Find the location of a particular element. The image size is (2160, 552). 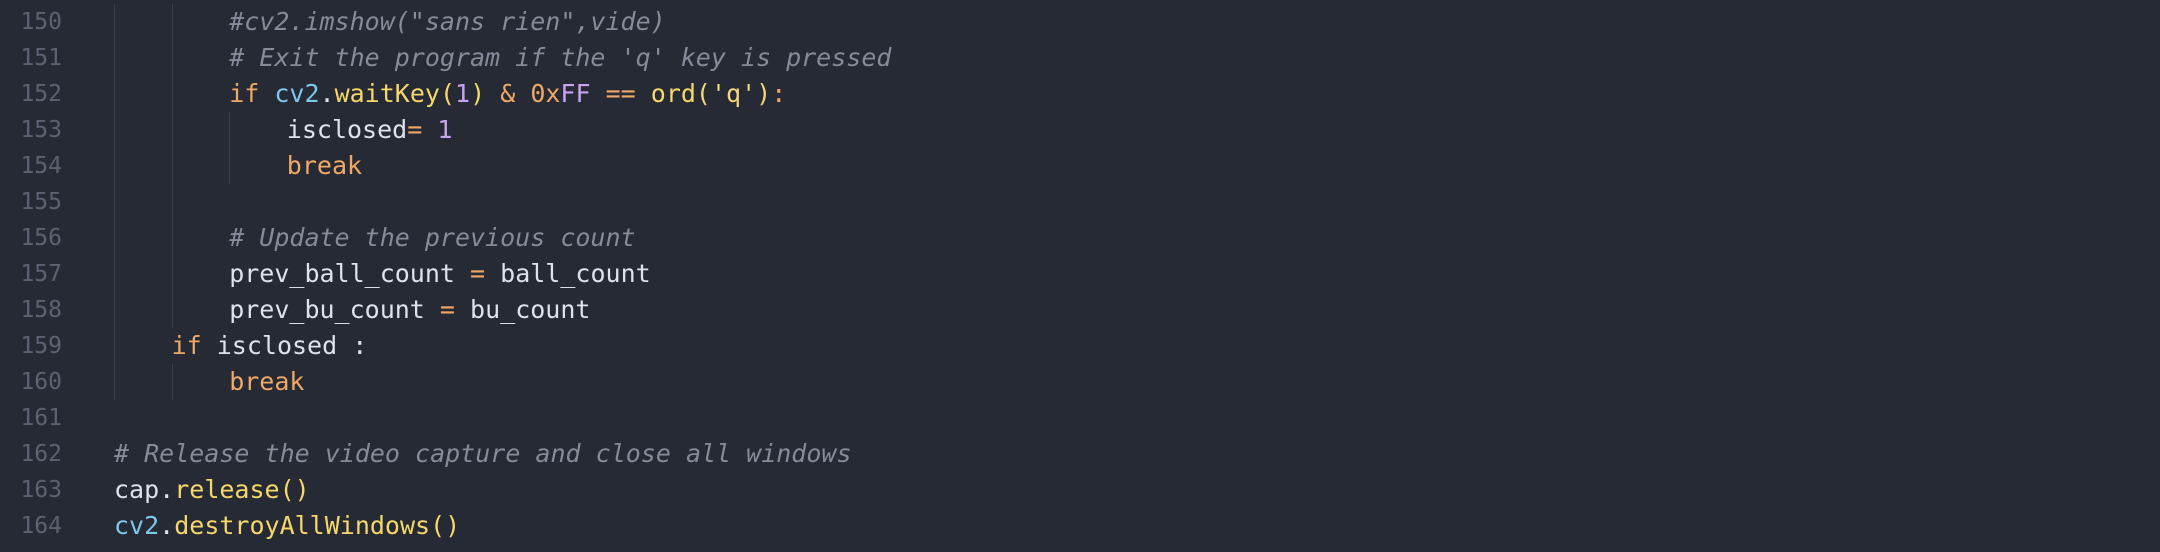

code-token-default: cap is located at coordinates (137, 489).